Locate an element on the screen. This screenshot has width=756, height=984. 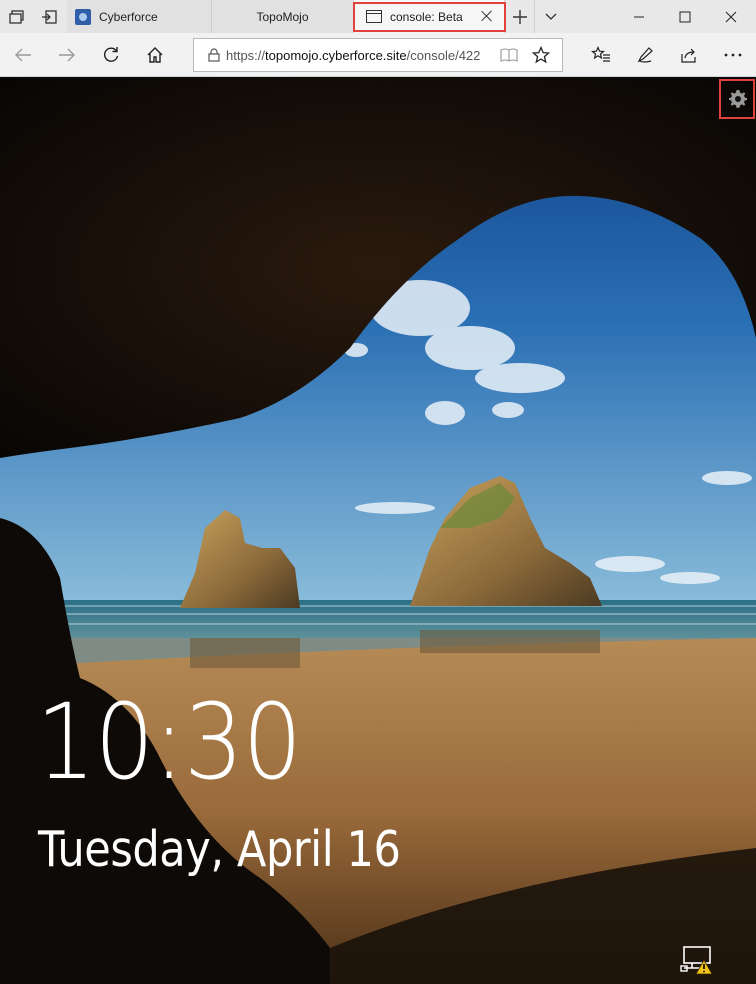
refresh-icon is located at coordinates (111, 54).